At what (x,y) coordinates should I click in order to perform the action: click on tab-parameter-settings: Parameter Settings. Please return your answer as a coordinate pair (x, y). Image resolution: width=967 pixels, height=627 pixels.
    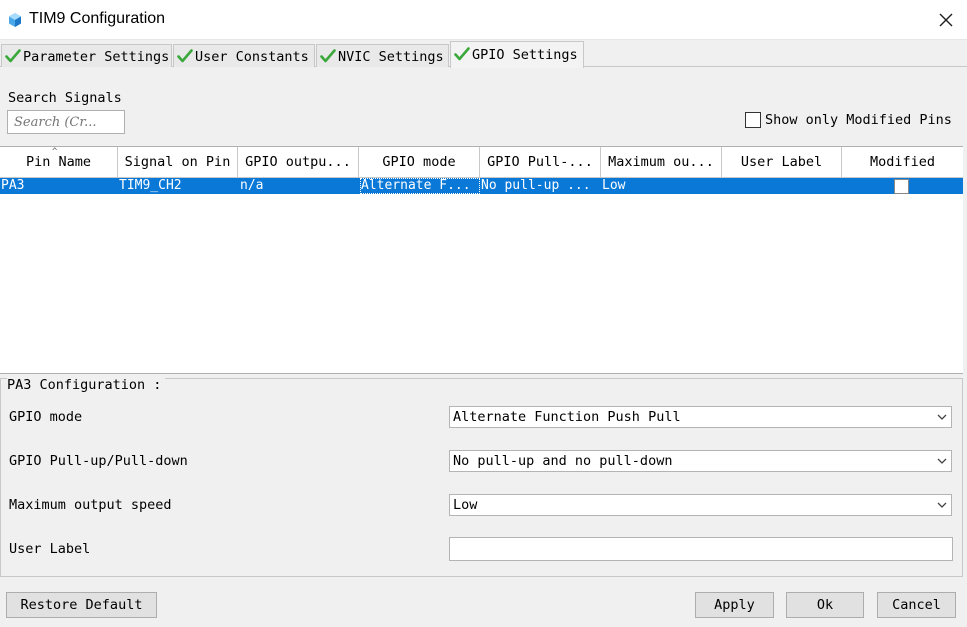
    Looking at the image, I should click on (86, 55).